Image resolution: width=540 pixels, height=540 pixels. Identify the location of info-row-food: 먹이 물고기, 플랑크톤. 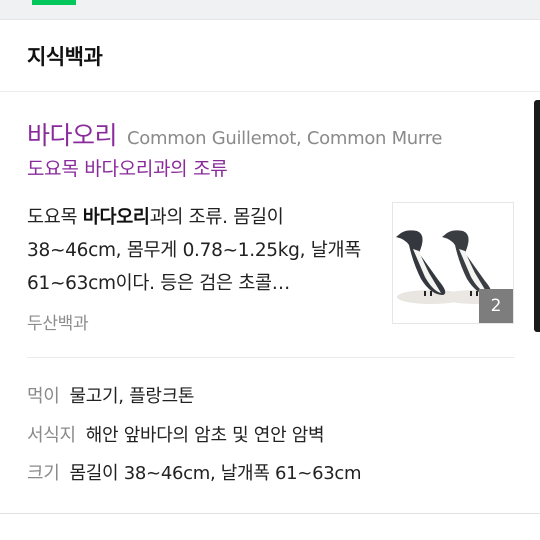
(111, 395).